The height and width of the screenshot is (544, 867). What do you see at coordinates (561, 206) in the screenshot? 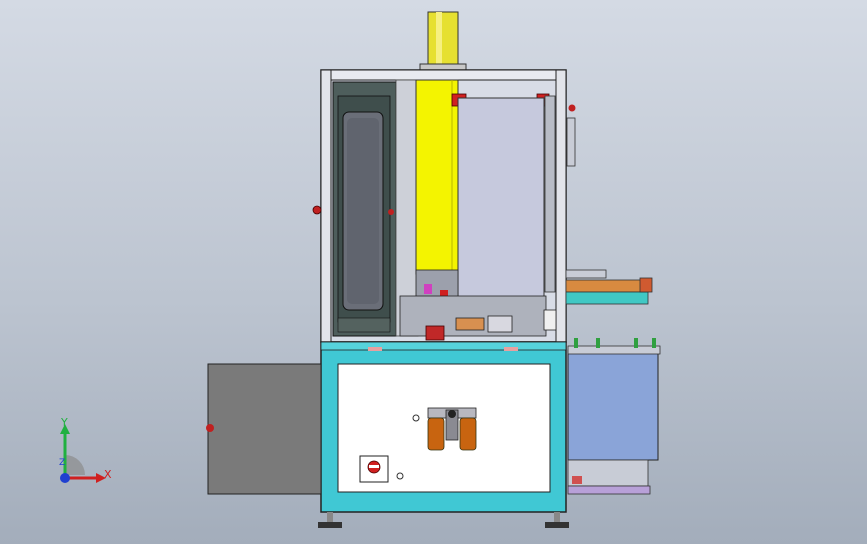
I see `frame-right-post` at bounding box center [561, 206].